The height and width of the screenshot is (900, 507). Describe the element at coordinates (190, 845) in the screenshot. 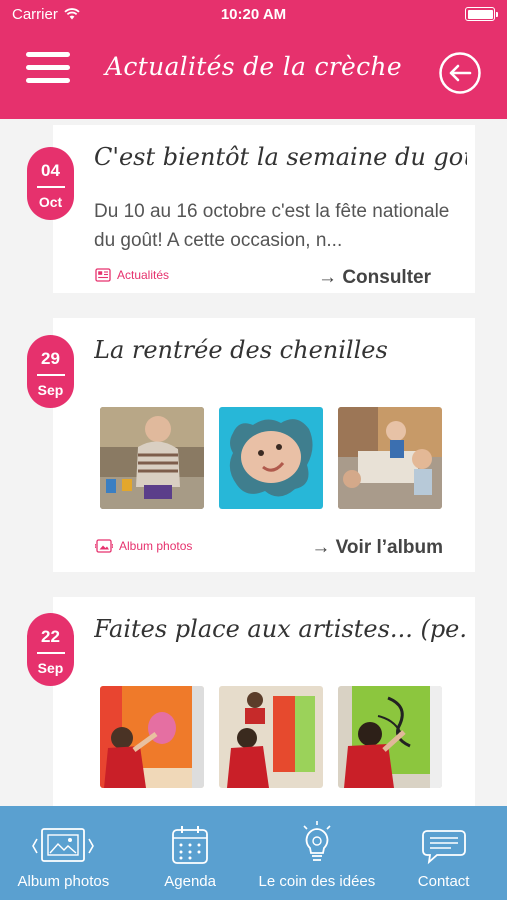

I see `calendar-icon` at that location.